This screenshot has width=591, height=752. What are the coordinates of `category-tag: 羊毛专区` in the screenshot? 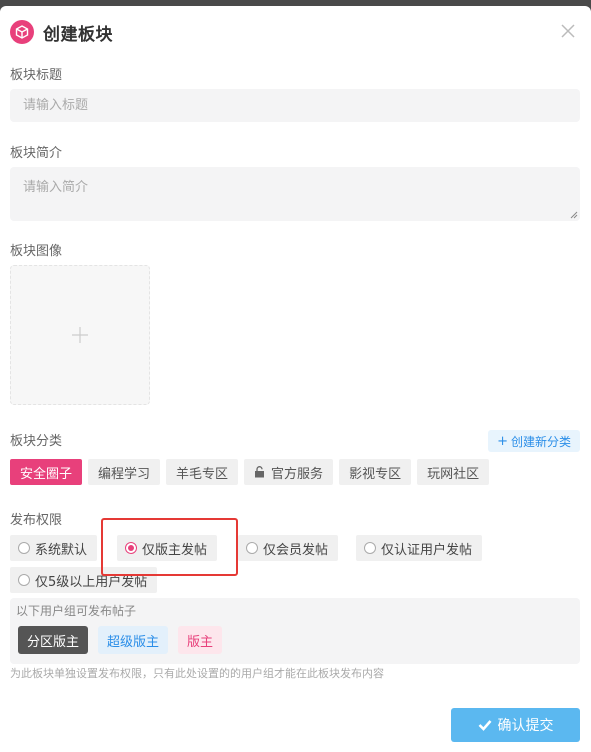 It's located at (202, 472).